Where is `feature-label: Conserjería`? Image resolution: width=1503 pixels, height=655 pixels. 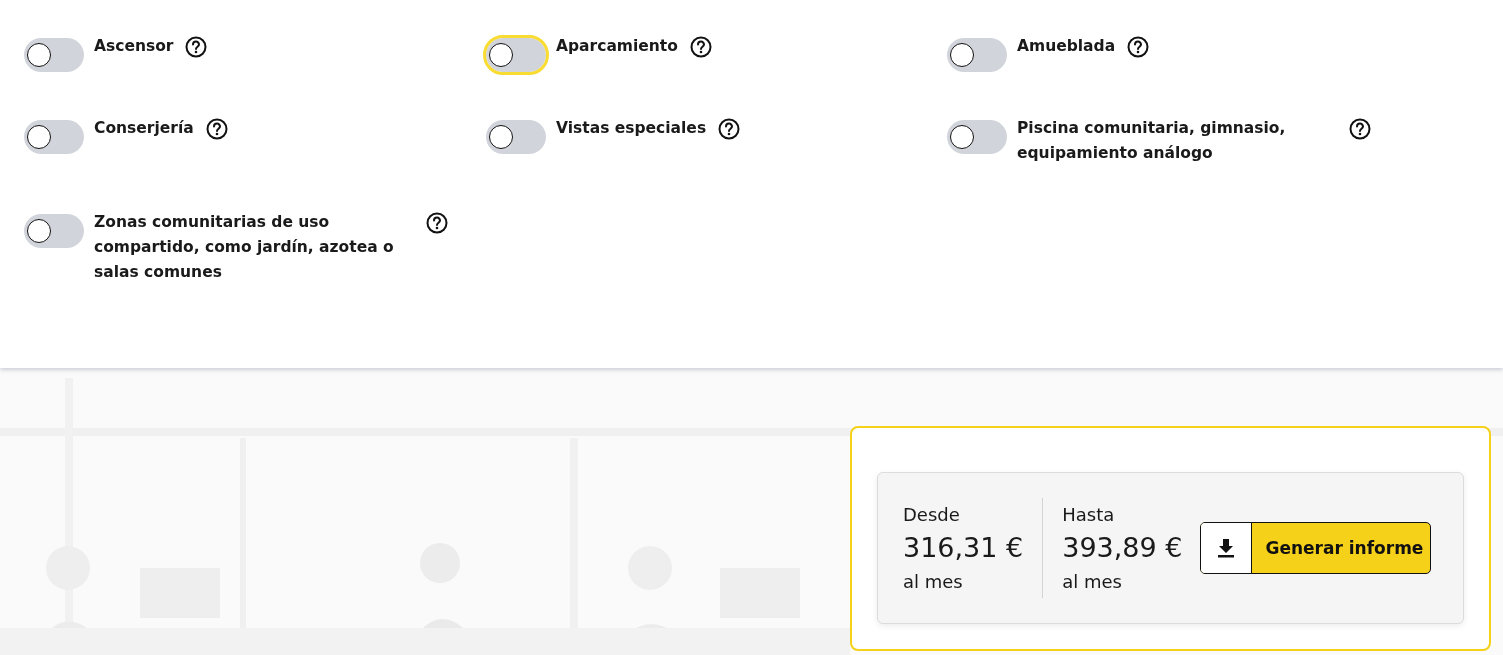
feature-label: Conserjería is located at coordinates (144, 128).